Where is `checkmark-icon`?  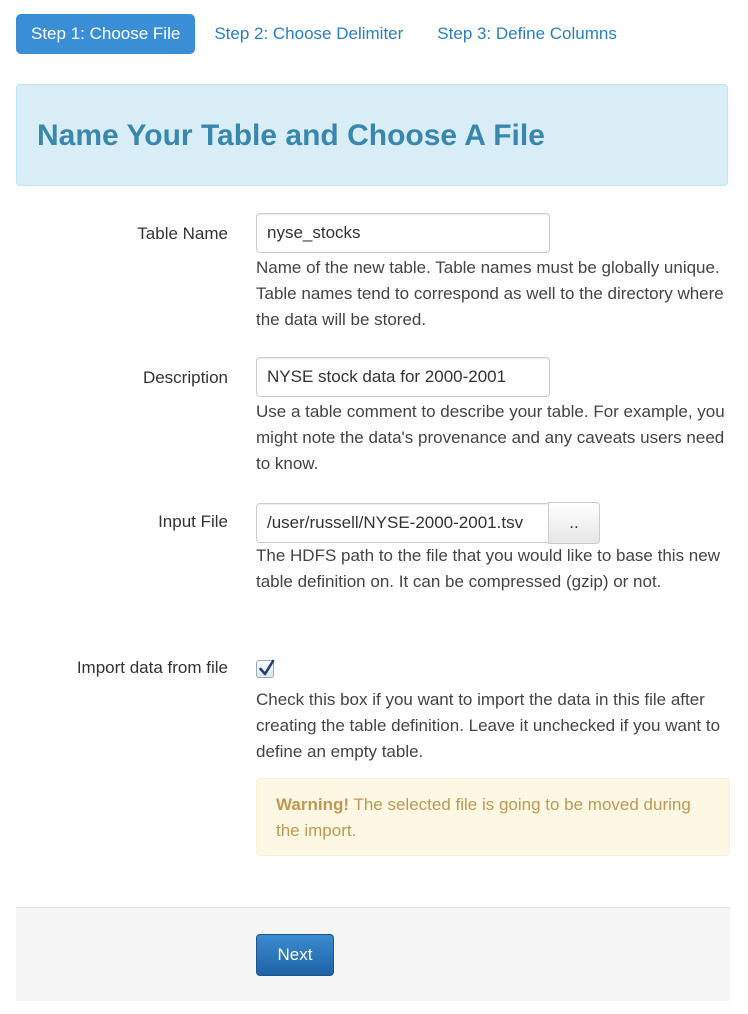 checkmark-icon is located at coordinates (267, 667).